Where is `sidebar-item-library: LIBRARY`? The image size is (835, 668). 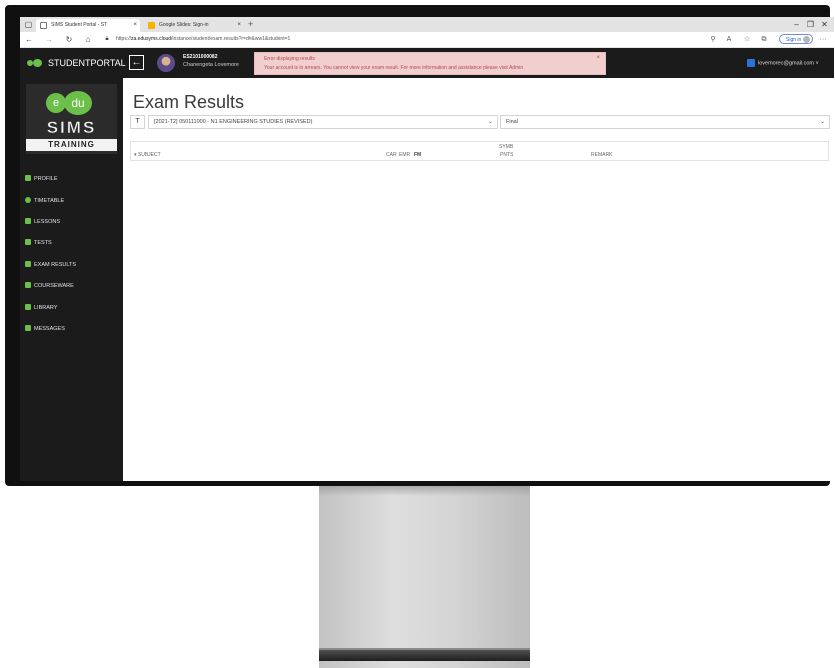 sidebar-item-library: LIBRARY is located at coordinates (72, 308).